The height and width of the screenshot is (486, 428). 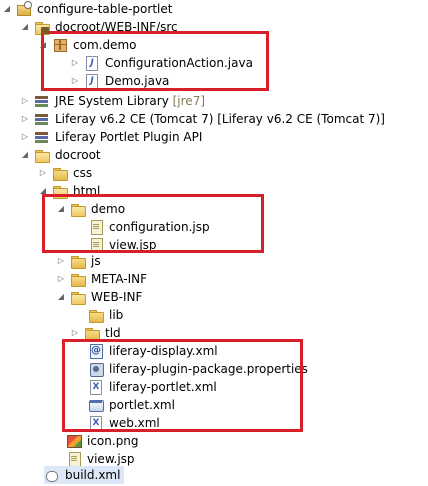 I want to click on jsp-file-icon, so click(x=74, y=459).